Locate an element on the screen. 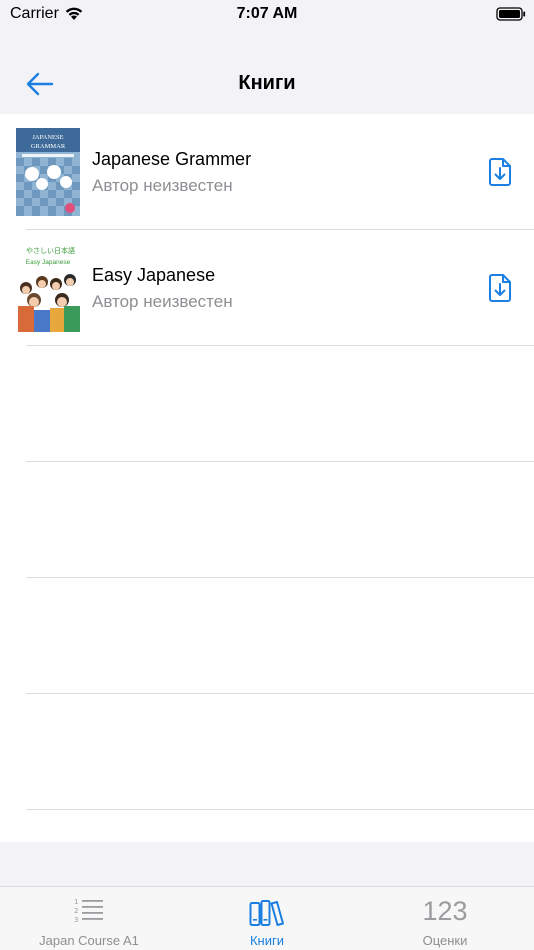  book-cover: JAPANESE GRAMMAR is located at coordinates (48, 172).